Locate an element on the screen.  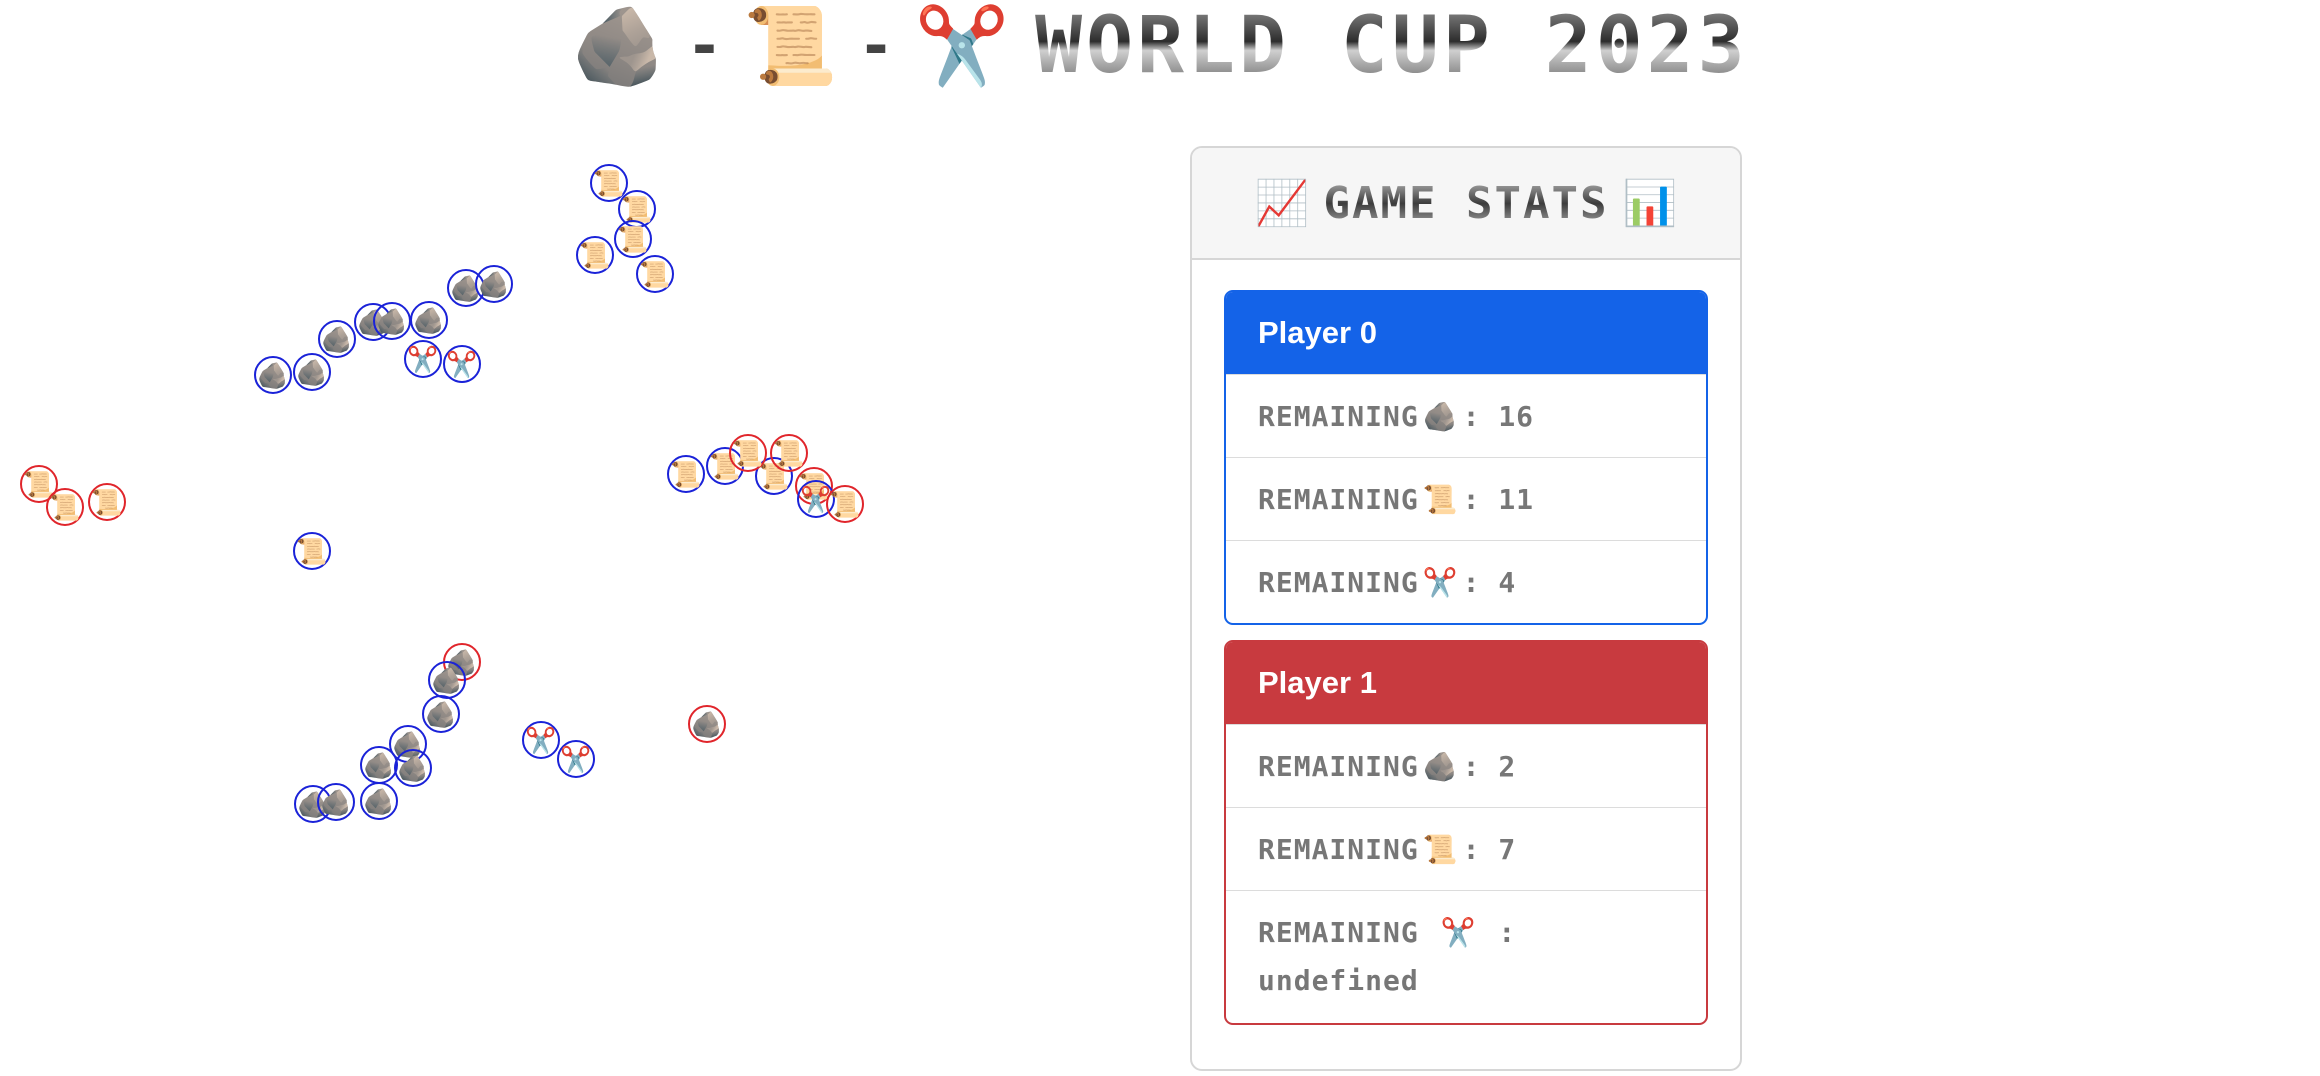
row-value: 11 is located at coordinates (1516, 499).